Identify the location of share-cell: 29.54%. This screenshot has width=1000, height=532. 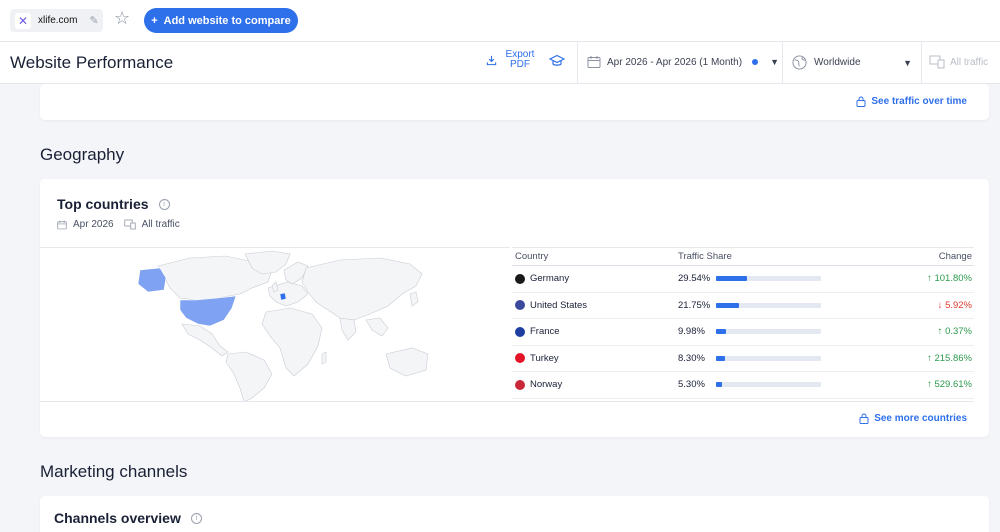
(768, 278).